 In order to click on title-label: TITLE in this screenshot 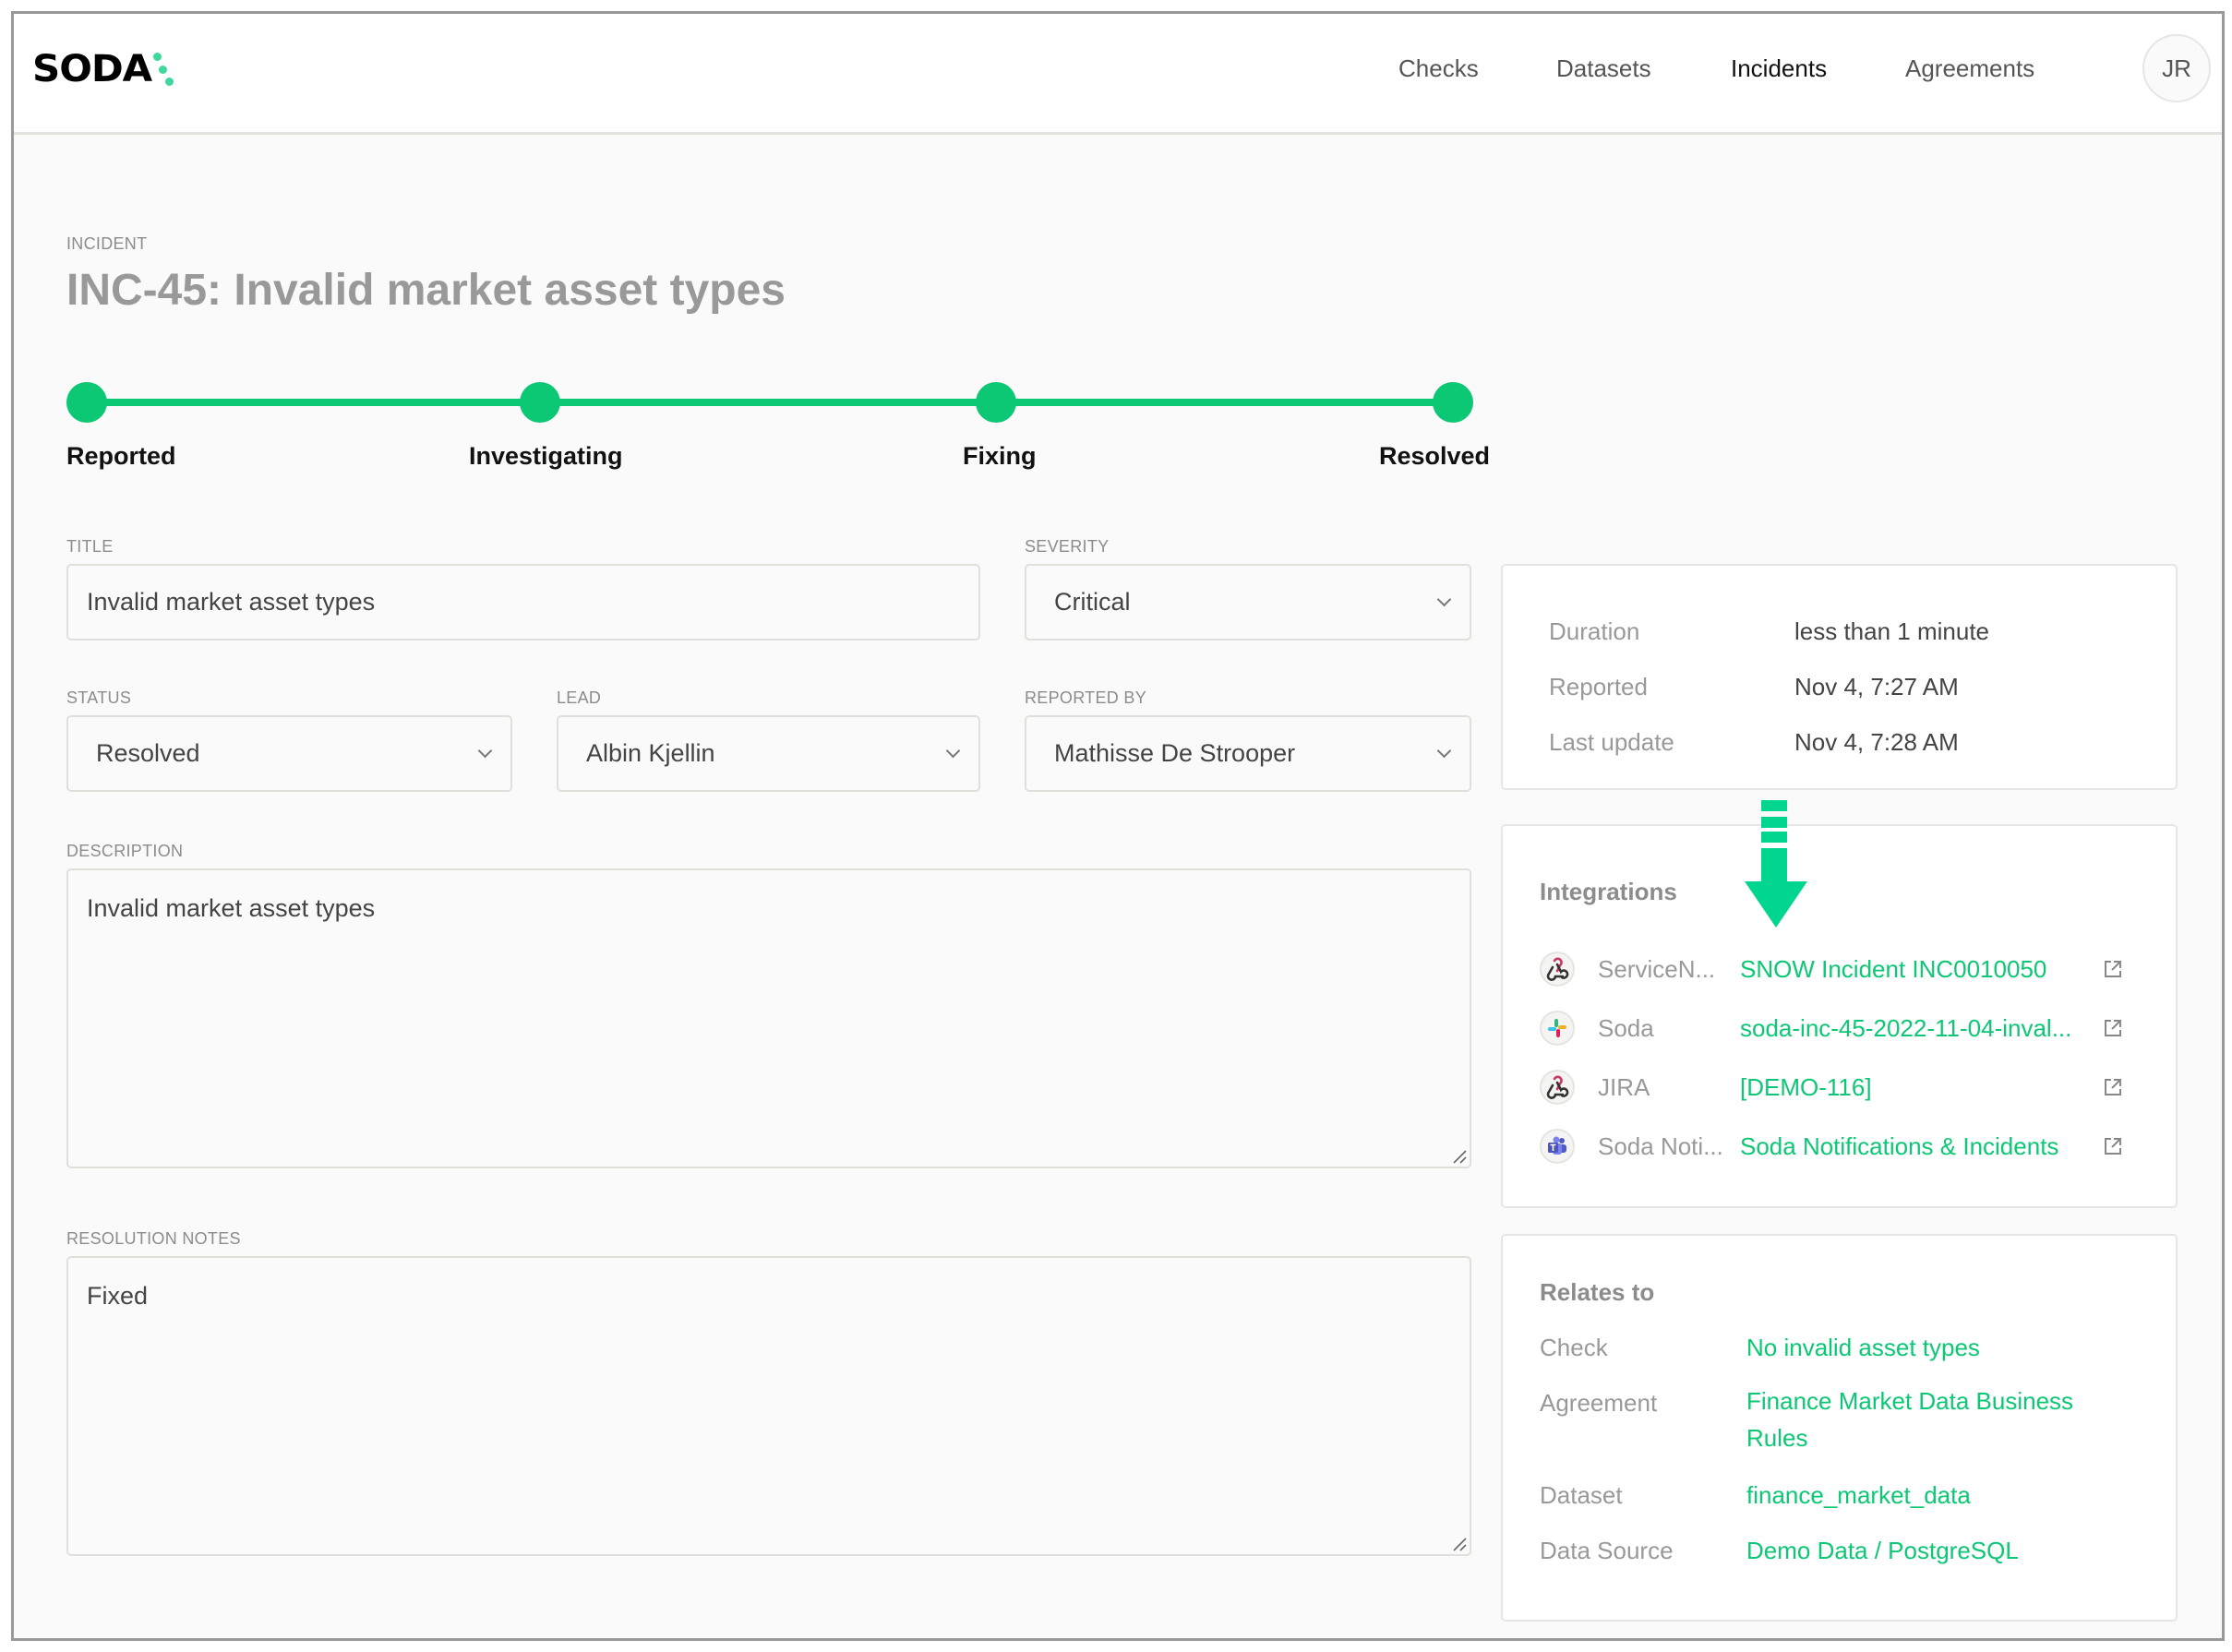, I will do `click(90, 547)`.